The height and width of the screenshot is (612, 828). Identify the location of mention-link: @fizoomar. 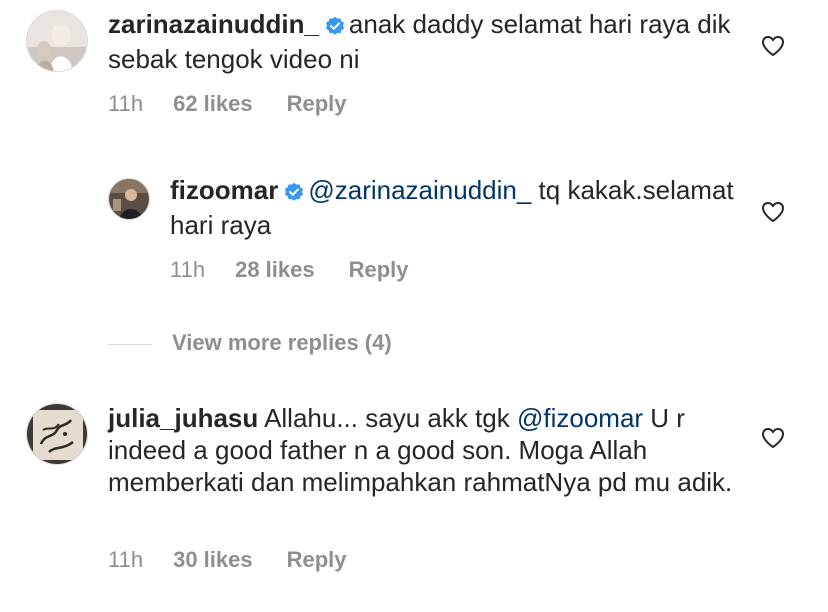
(580, 418).